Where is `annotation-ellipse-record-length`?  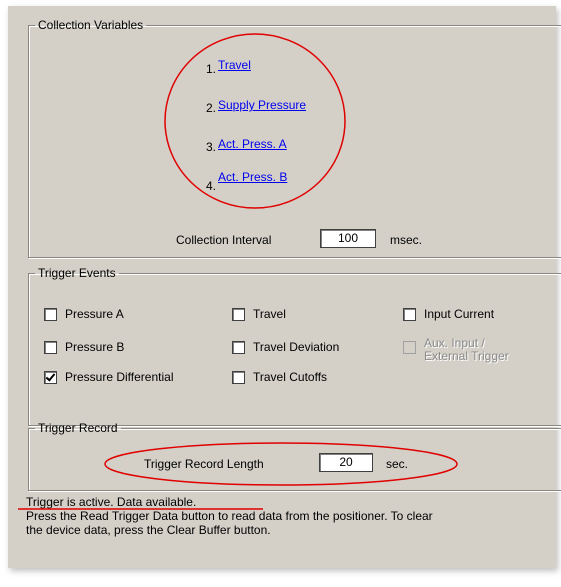
annotation-ellipse-record-length is located at coordinates (281, 464).